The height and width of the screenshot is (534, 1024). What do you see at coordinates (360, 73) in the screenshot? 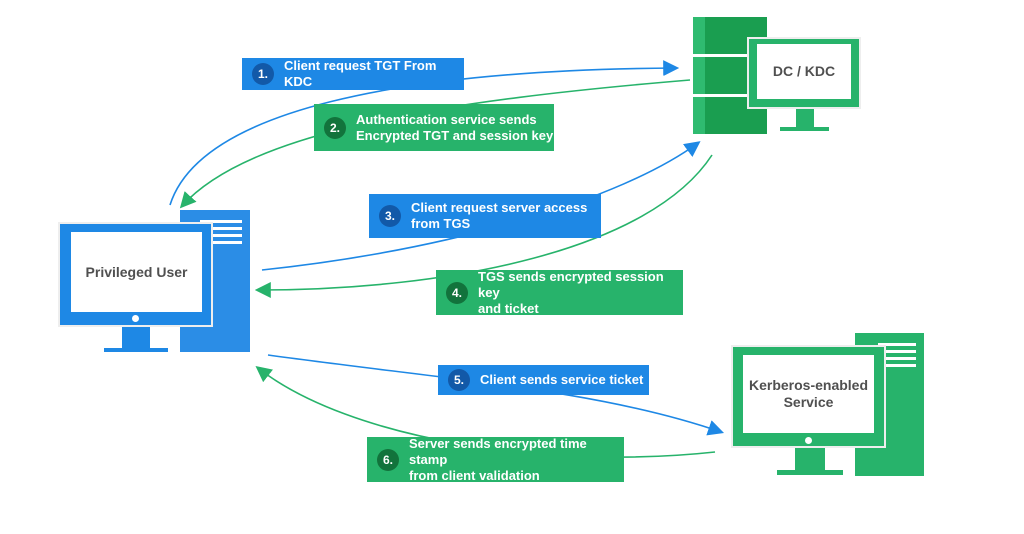
I see `step-text: Client request TGT From KDC` at bounding box center [360, 73].